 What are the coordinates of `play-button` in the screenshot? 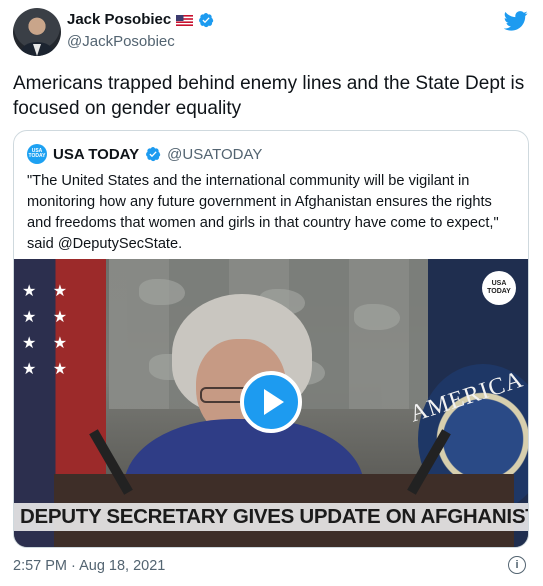 It's located at (271, 402).